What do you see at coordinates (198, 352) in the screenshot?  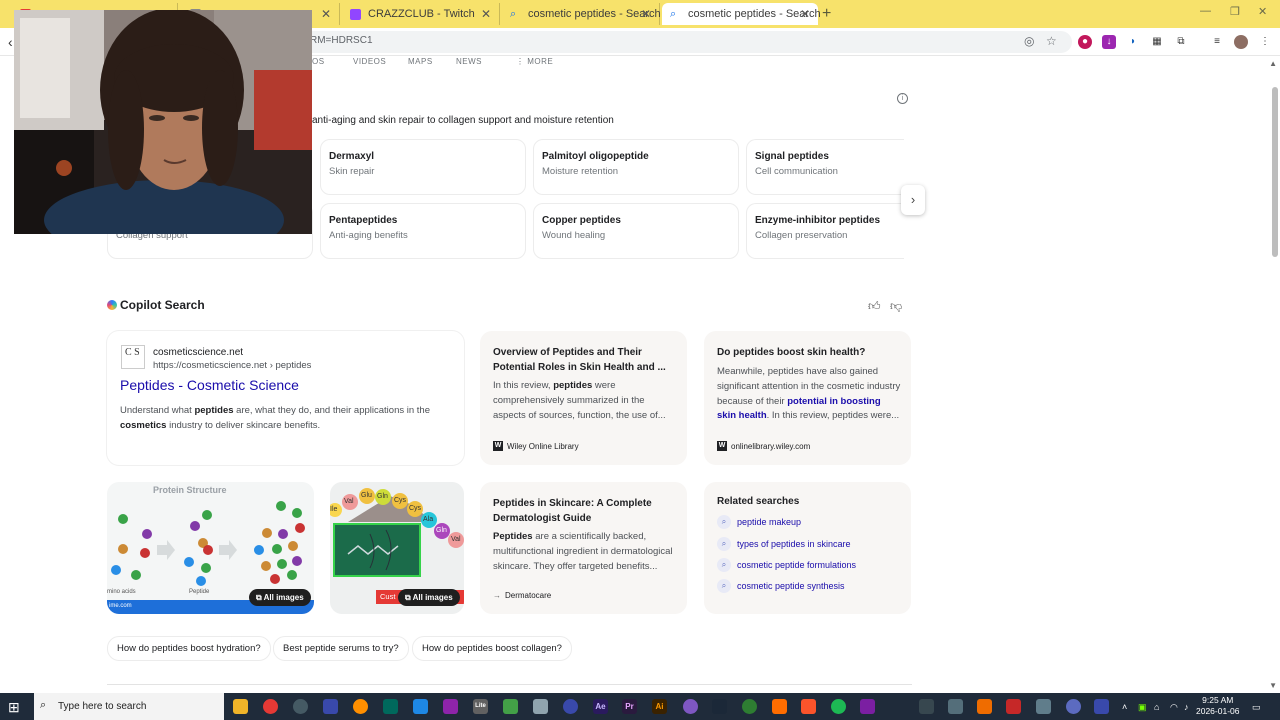 I see `site-name: cosmeticscience.net` at bounding box center [198, 352].